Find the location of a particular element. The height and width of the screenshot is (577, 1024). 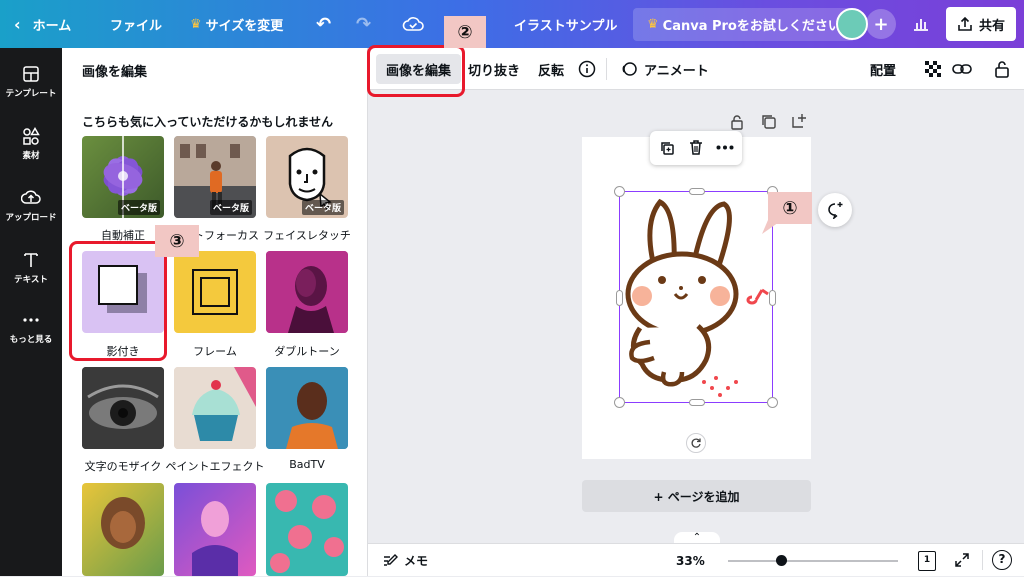

duotone-portrait-thumbnail is located at coordinates (307, 292).